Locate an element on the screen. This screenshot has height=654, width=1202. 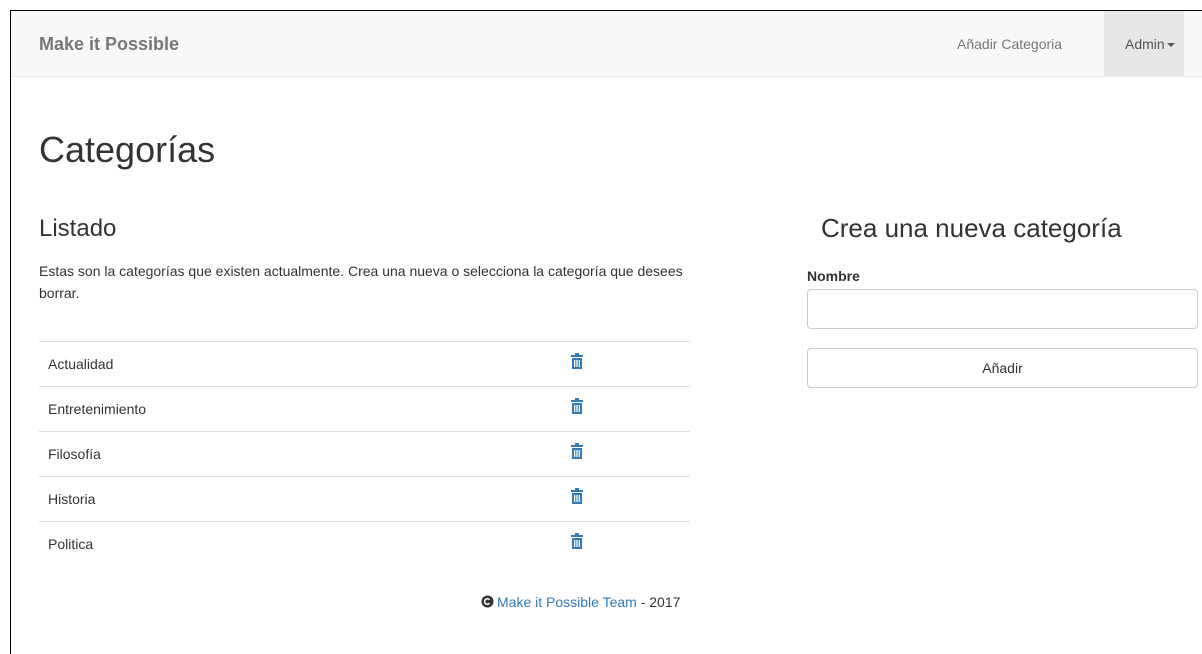
category-name: Historia is located at coordinates (72, 499).